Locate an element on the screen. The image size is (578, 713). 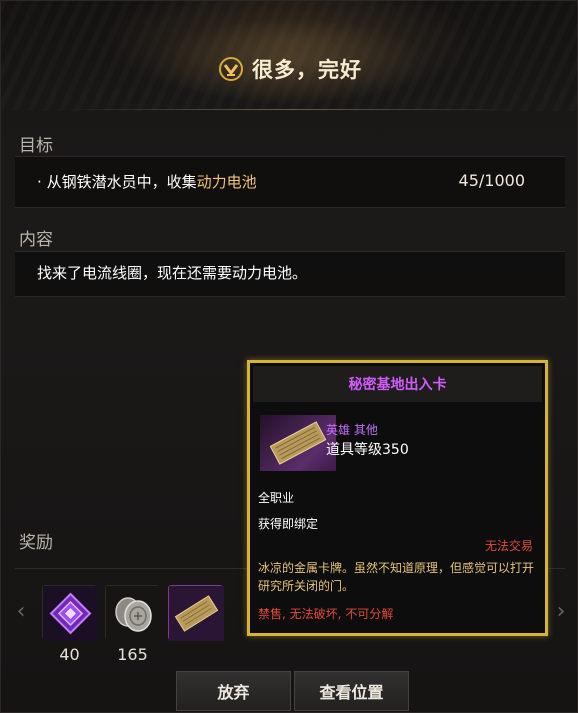
tooltip-restriction-flags: 禁售, 无法破坏, 不可分解 is located at coordinates (325, 613).